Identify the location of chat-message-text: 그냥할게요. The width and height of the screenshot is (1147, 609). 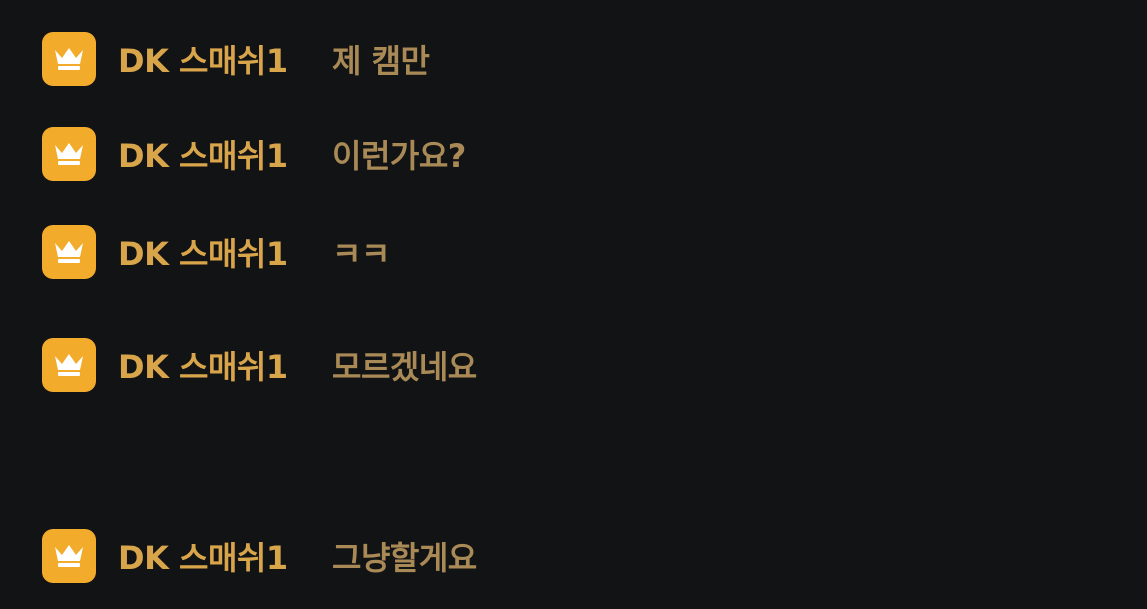
(404, 558).